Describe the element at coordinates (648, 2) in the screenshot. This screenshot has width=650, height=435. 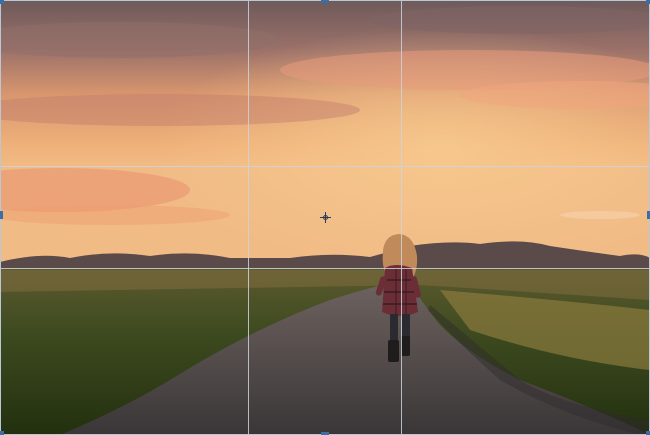
I see `crop-handle-top-right` at that location.